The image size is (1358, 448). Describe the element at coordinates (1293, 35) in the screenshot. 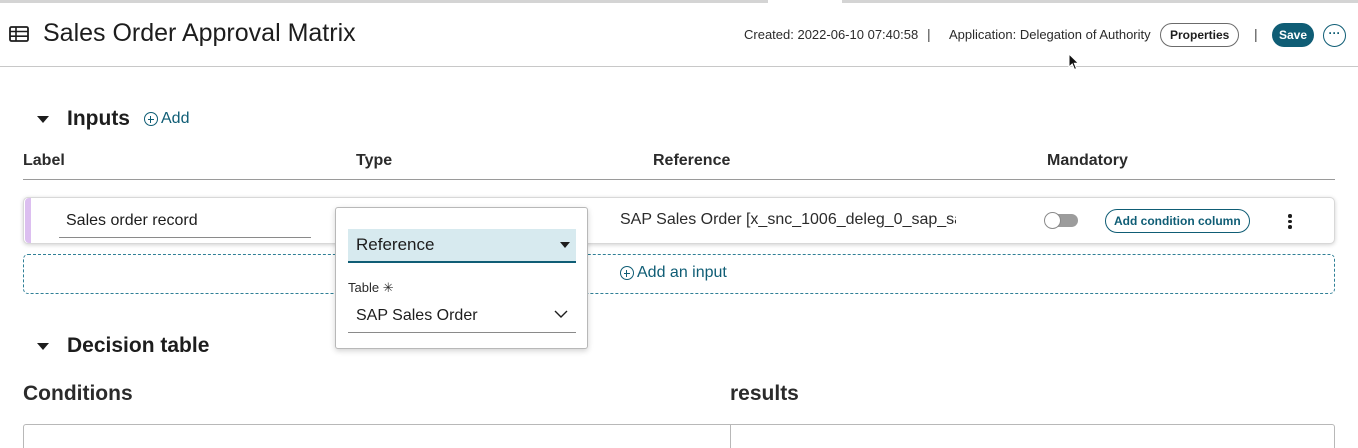

I see `save-button: Save` at that location.